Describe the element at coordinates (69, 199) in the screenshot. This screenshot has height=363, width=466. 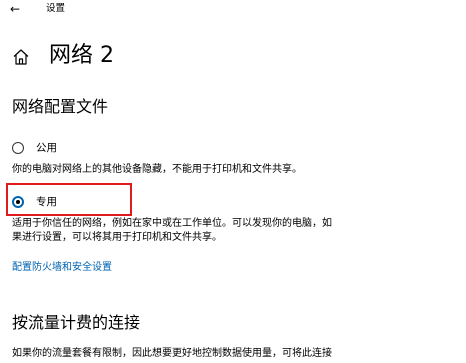
I see `highlight-annotation` at that location.